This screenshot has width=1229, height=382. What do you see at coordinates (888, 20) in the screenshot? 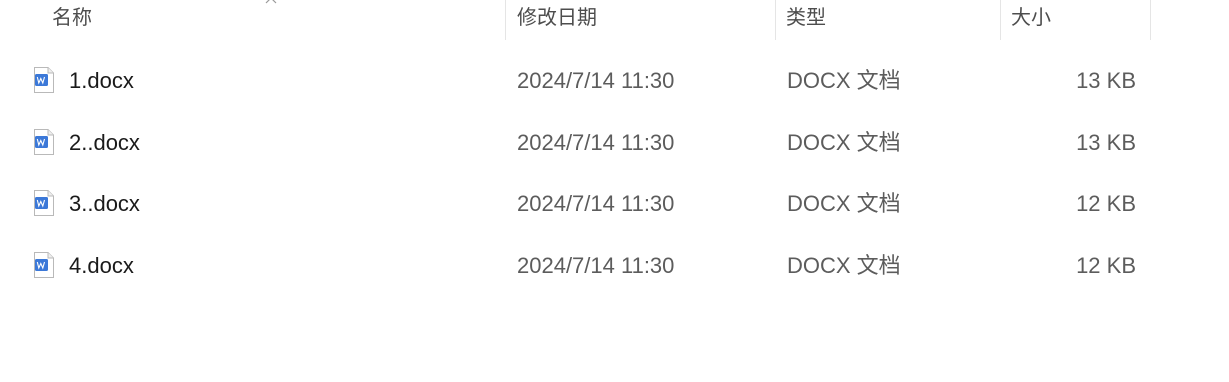
I see `column-header-type: 类型` at bounding box center [888, 20].